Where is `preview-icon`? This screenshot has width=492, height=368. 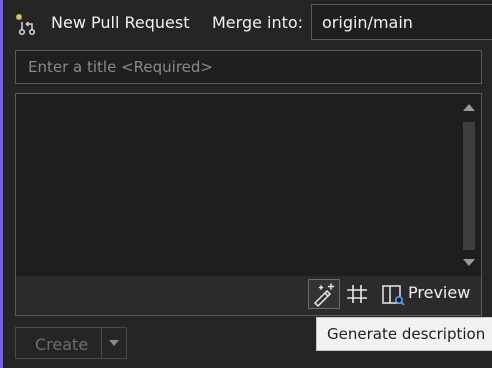 preview-icon is located at coordinates (393, 295).